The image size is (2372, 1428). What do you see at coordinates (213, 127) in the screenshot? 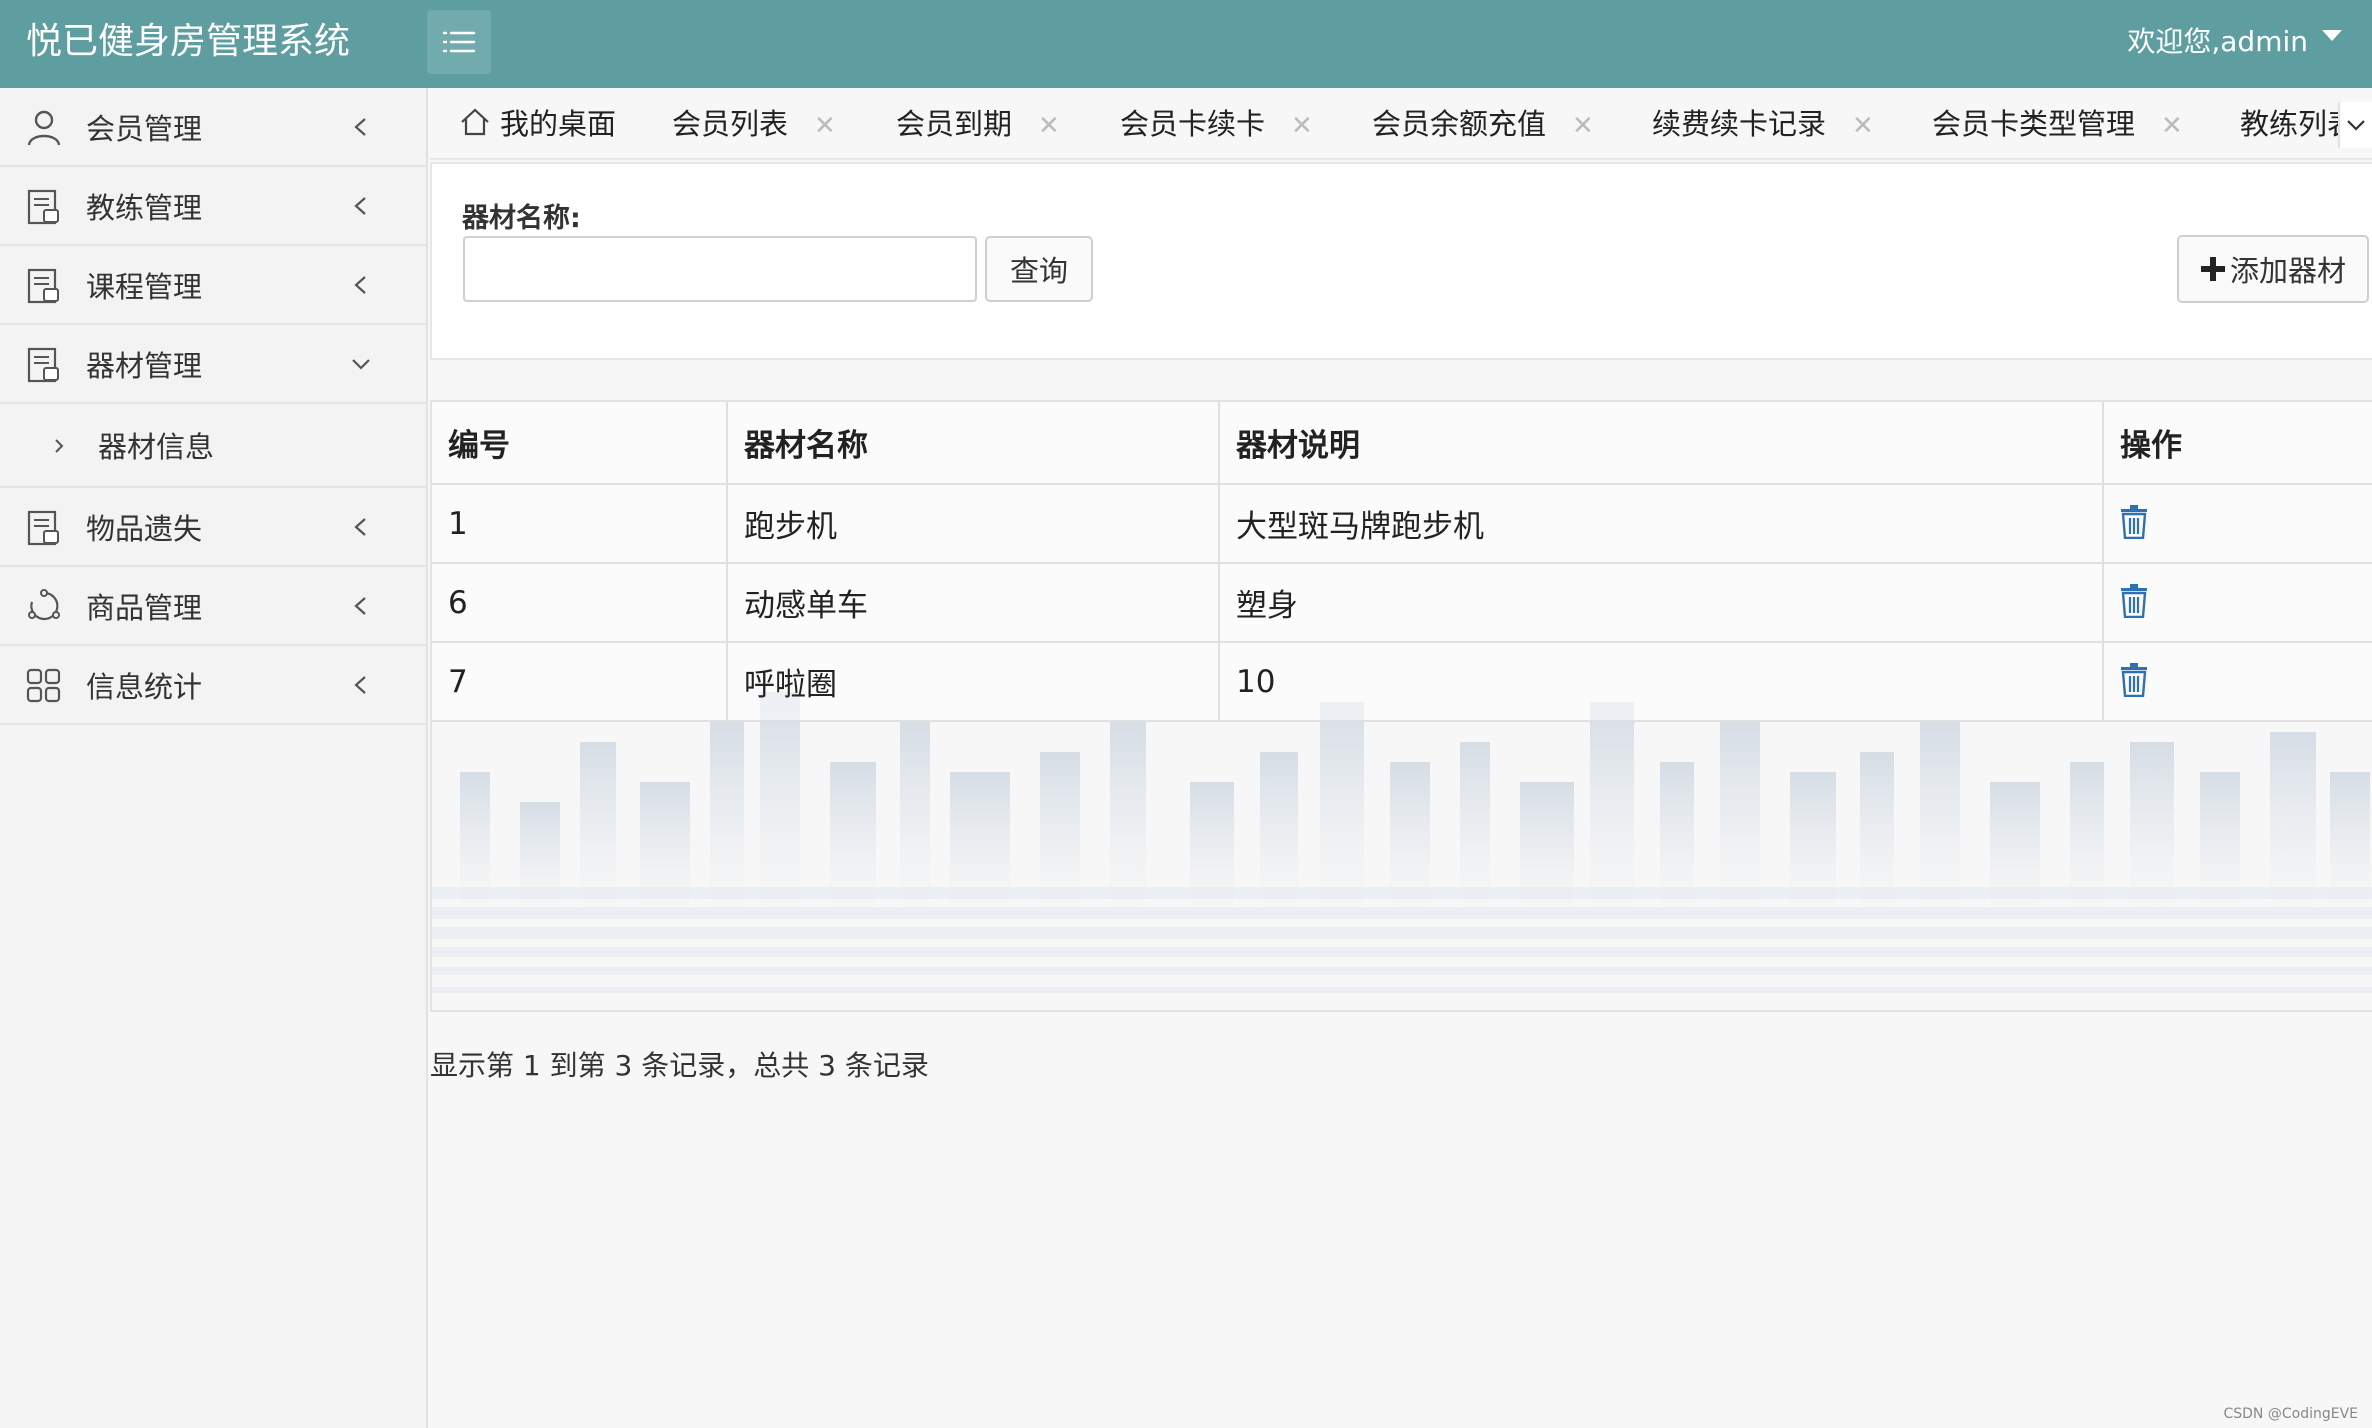
I see `sidebar-item-members: 会员管理` at bounding box center [213, 127].